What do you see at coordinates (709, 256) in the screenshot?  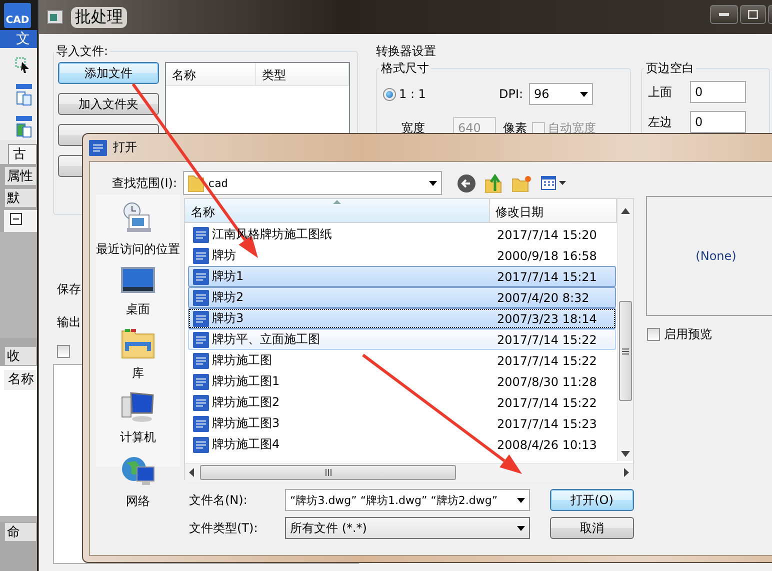 I see `preview-pane: (None)` at bounding box center [709, 256].